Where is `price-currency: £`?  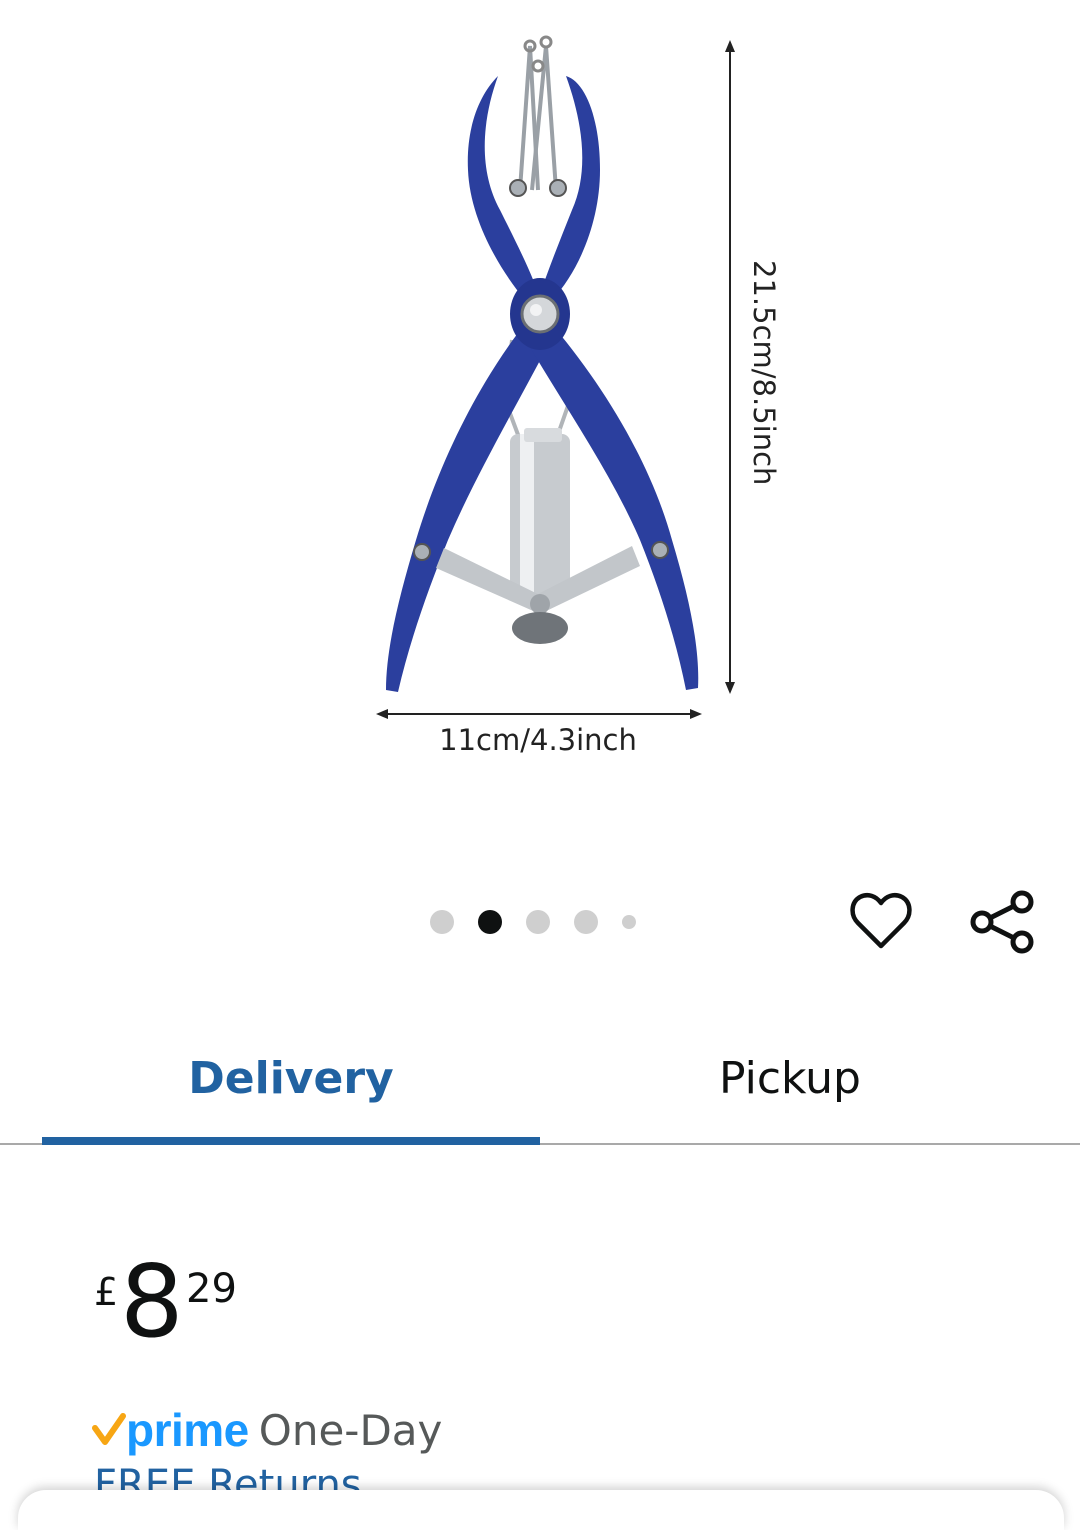
price-currency: £ is located at coordinates (106, 1292).